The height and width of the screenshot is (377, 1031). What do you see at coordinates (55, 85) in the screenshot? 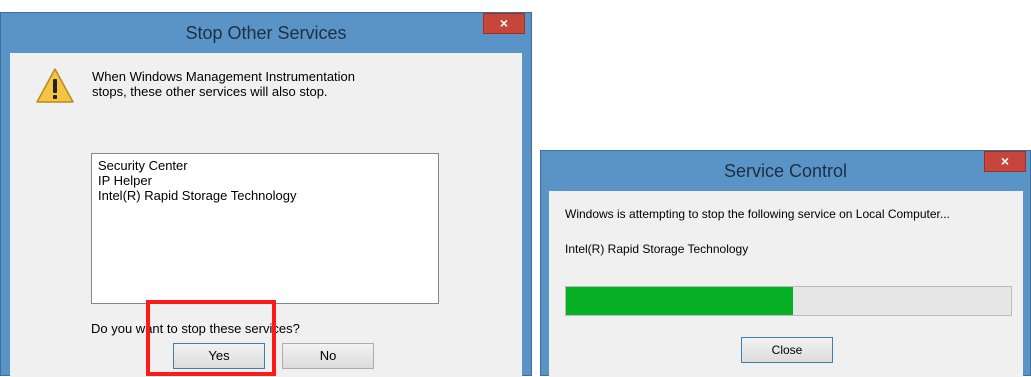
I see `warning-icon` at bounding box center [55, 85].